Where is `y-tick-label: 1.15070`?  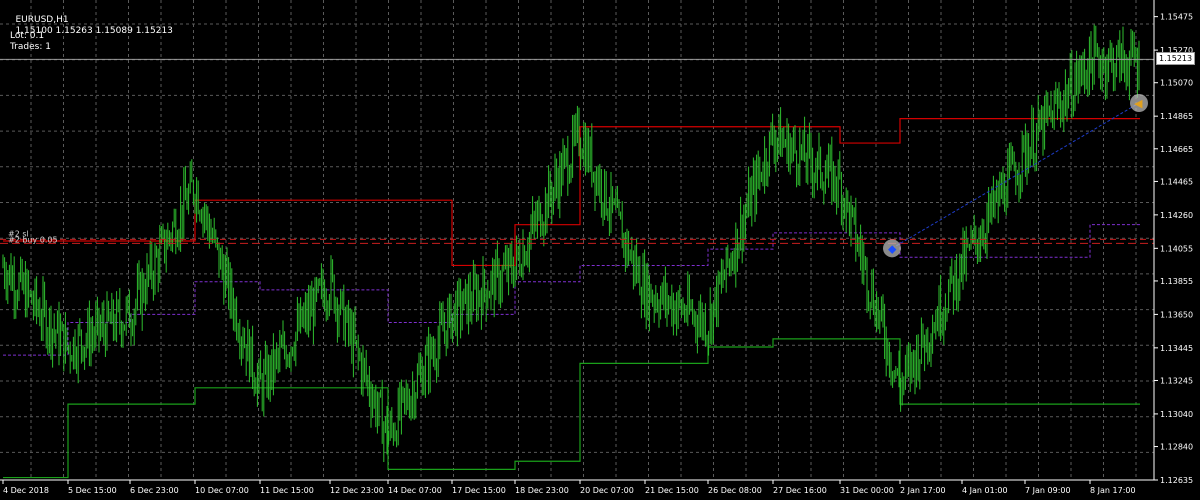 y-tick-label: 1.15070 is located at coordinates (1176, 83).